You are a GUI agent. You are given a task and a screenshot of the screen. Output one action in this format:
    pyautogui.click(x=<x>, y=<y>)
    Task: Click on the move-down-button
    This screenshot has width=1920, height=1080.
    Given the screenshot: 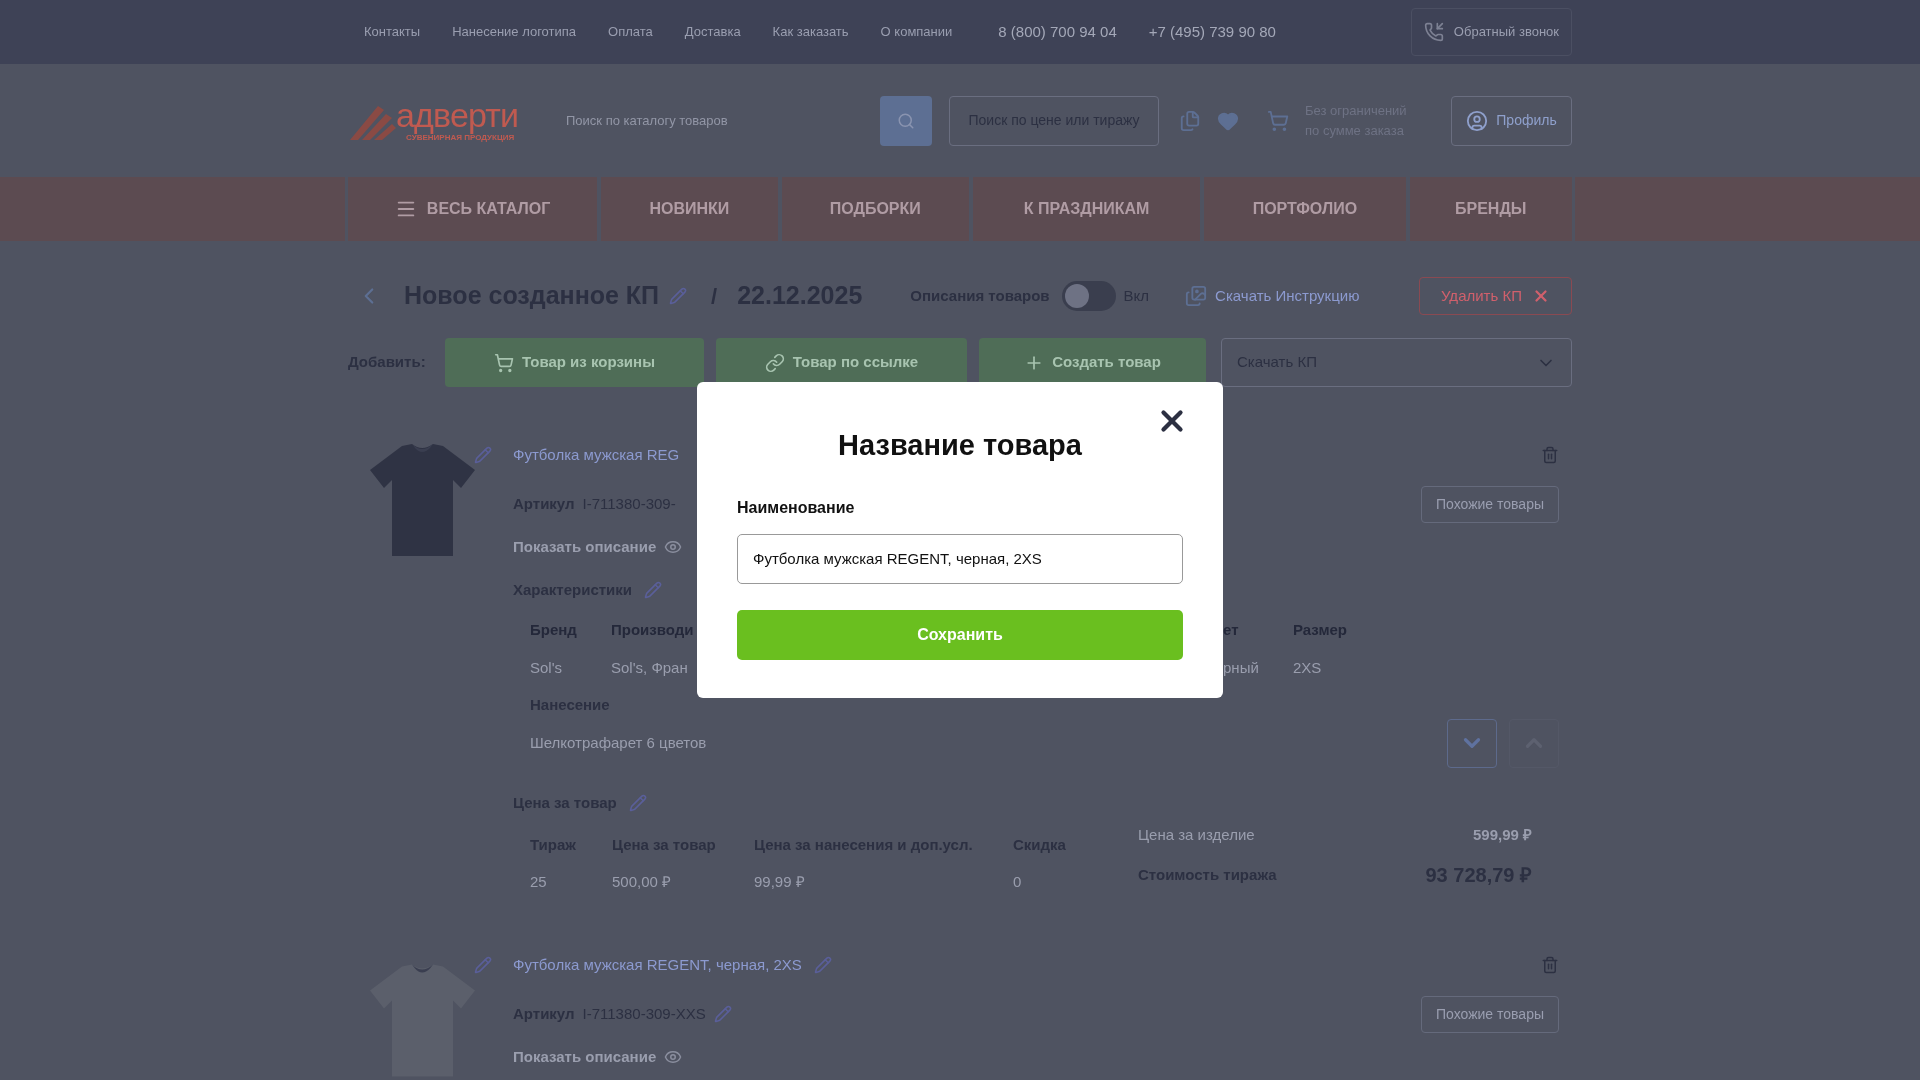 What is the action you would take?
    pyautogui.click(x=1472, y=743)
    